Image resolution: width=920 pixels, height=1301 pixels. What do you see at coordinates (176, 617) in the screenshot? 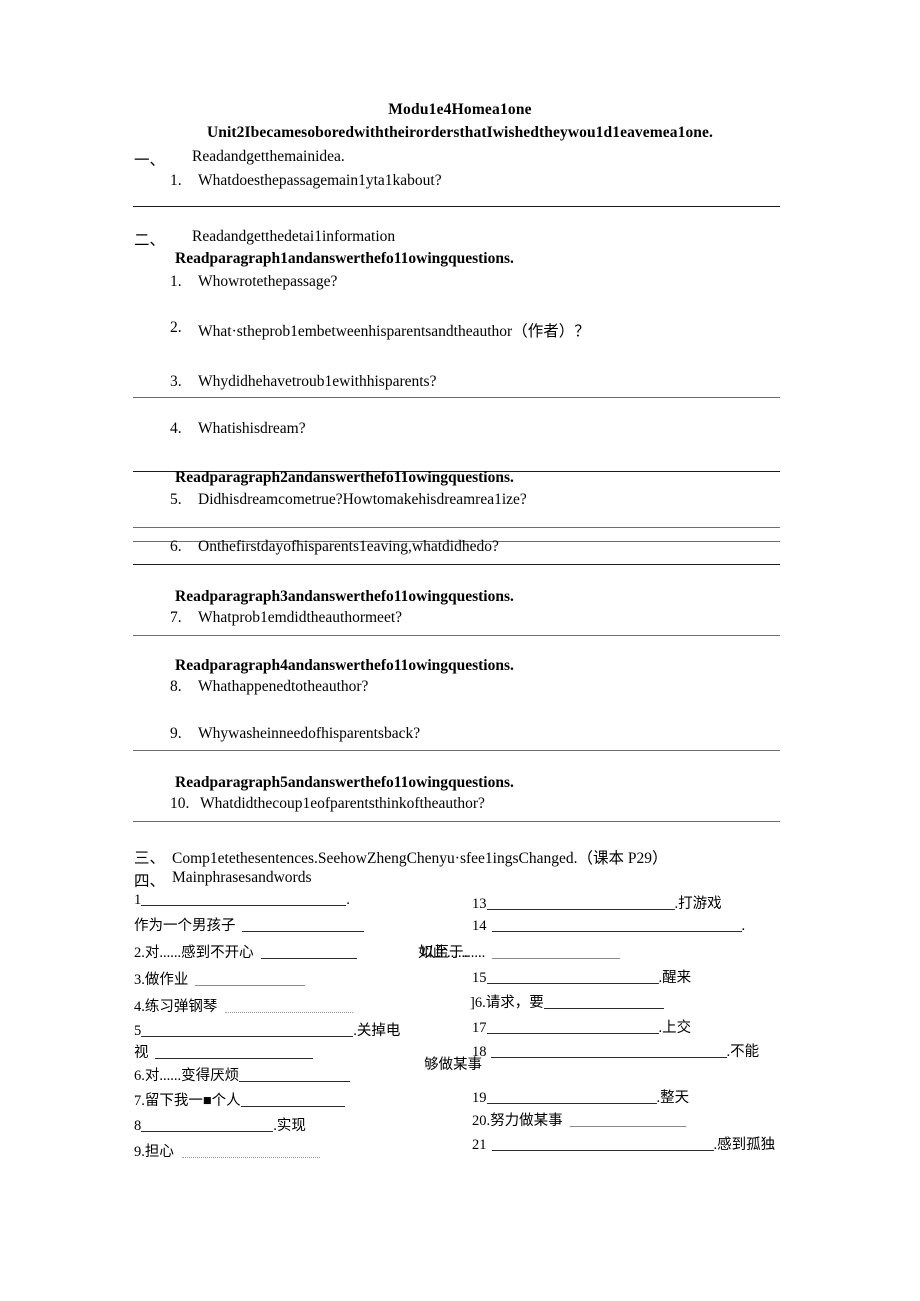
I see `question-item-number: 7.` at bounding box center [176, 617].